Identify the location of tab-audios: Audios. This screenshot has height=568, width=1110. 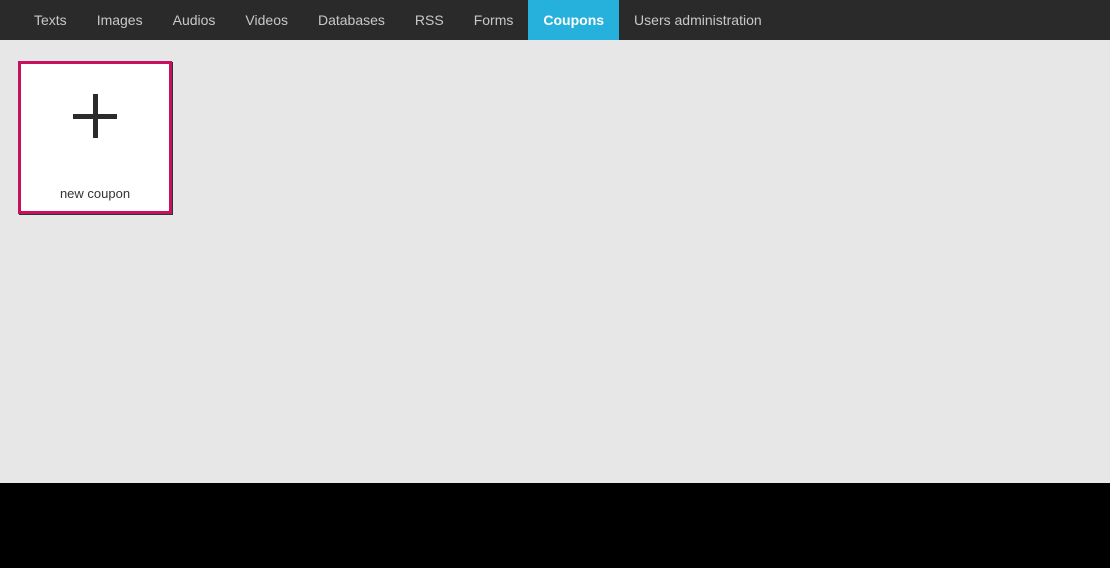
(194, 20).